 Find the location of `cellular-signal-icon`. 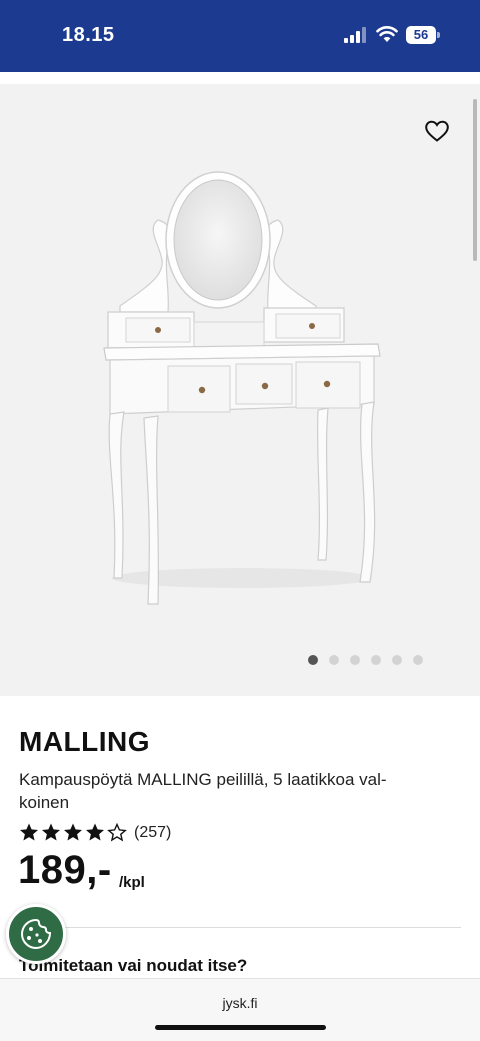

cellular-signal-icon is located at coordinates (355, 35).